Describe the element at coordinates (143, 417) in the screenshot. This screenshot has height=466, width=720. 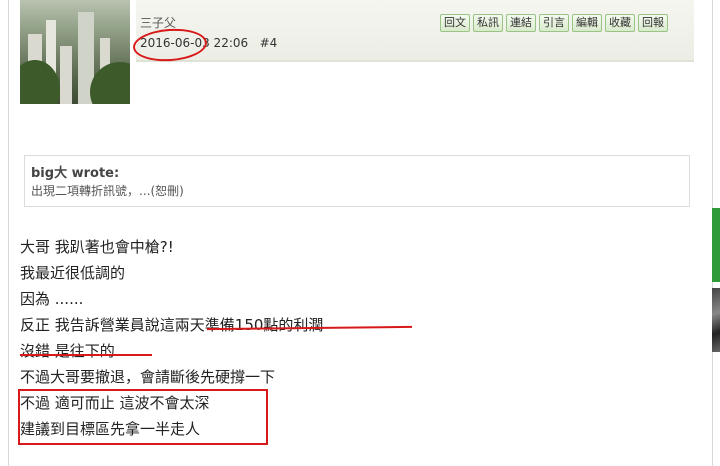
I see `red-box-annotation` at that location.